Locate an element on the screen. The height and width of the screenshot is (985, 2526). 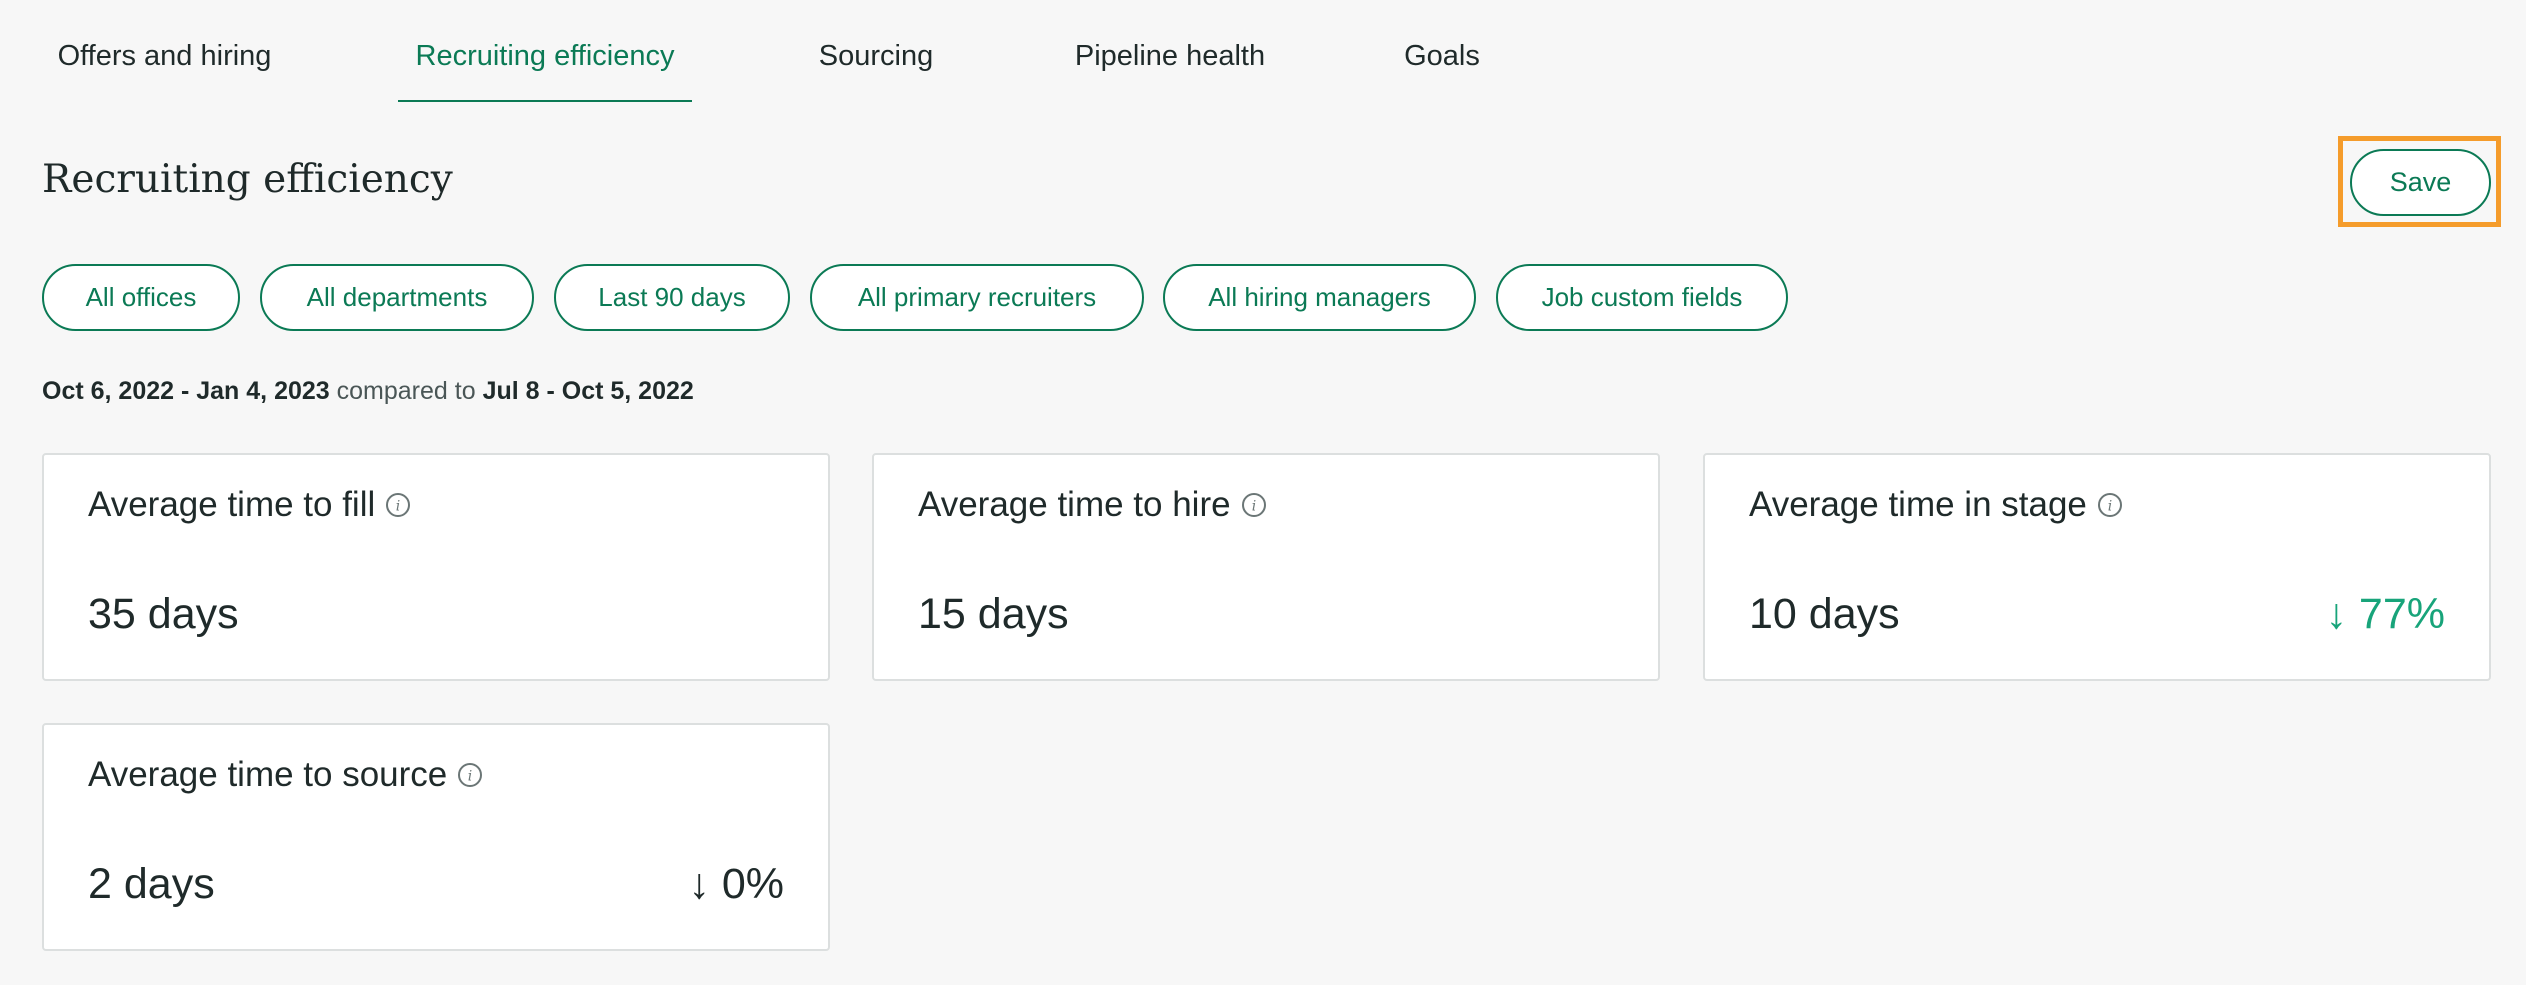
metric-value: 15 days is located at coordinates (993, 614).